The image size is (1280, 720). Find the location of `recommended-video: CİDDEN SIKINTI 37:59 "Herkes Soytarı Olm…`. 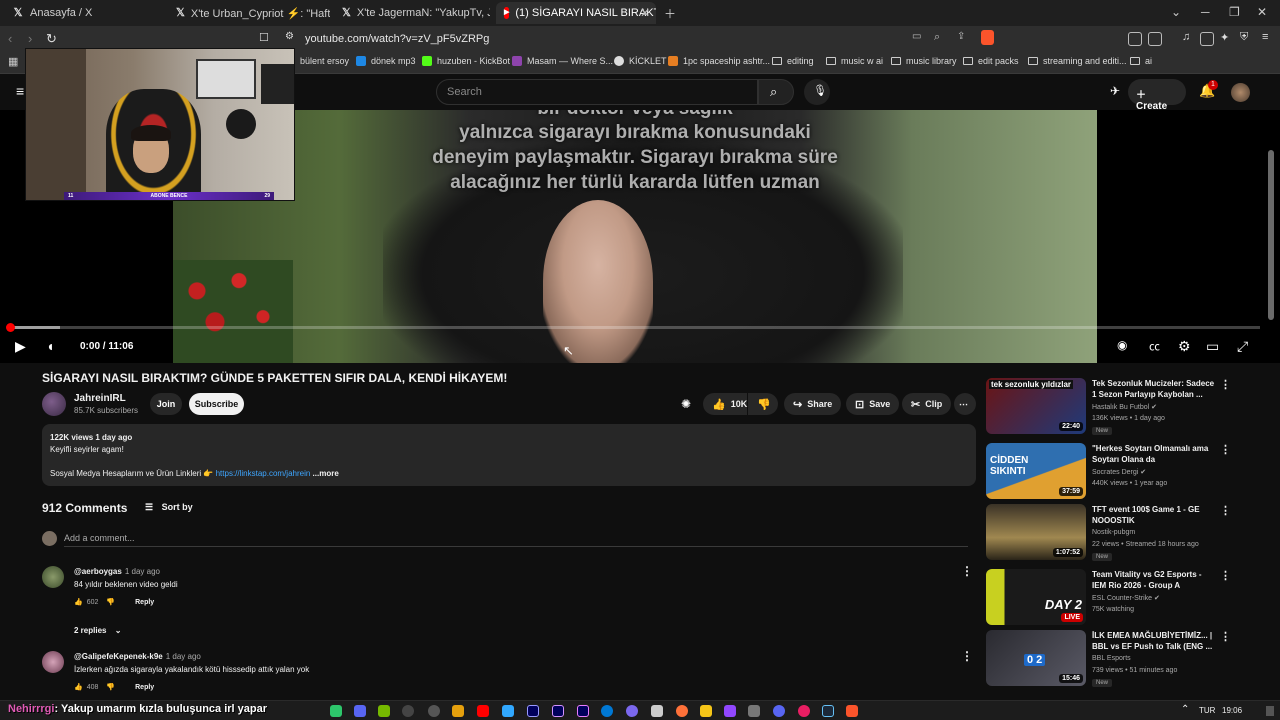

recommended-video: CİDDEN SIKINTI 37:59 "Herkes Soytarı Olm… is located at coordinates (1111, 472).